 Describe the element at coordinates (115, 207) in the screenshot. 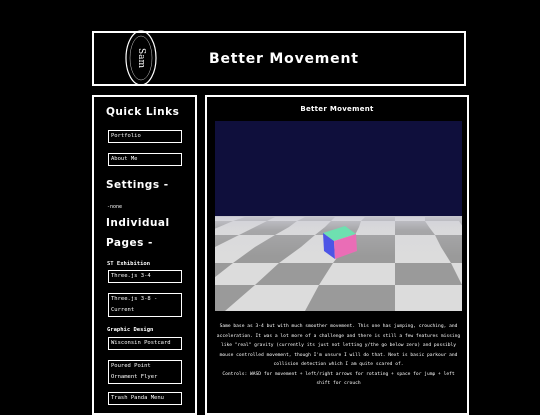

I see `settings-value: -none` at that location.